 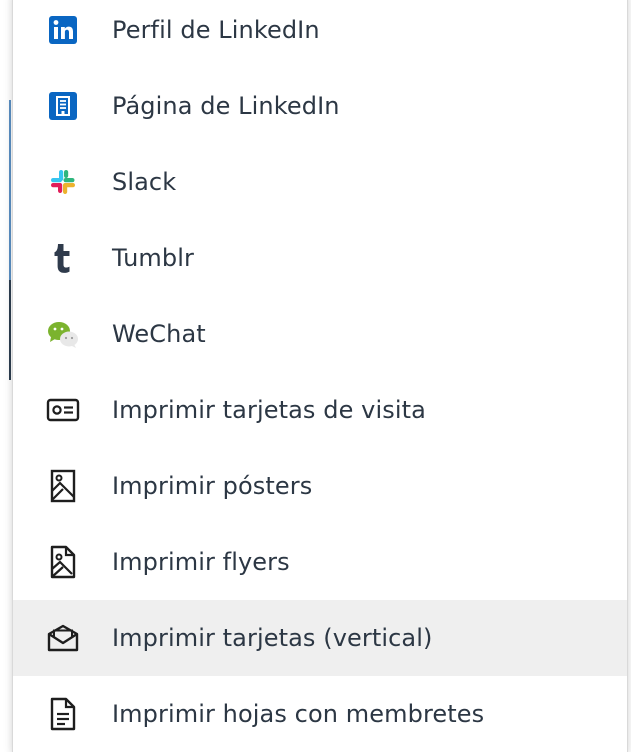 I want to click on poster-icon, so click(x=63, y=486).